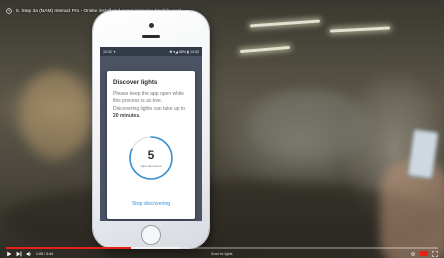 The width and height of the screenshot is (444, 258). I want to click on next-icon, so click(19, 254).